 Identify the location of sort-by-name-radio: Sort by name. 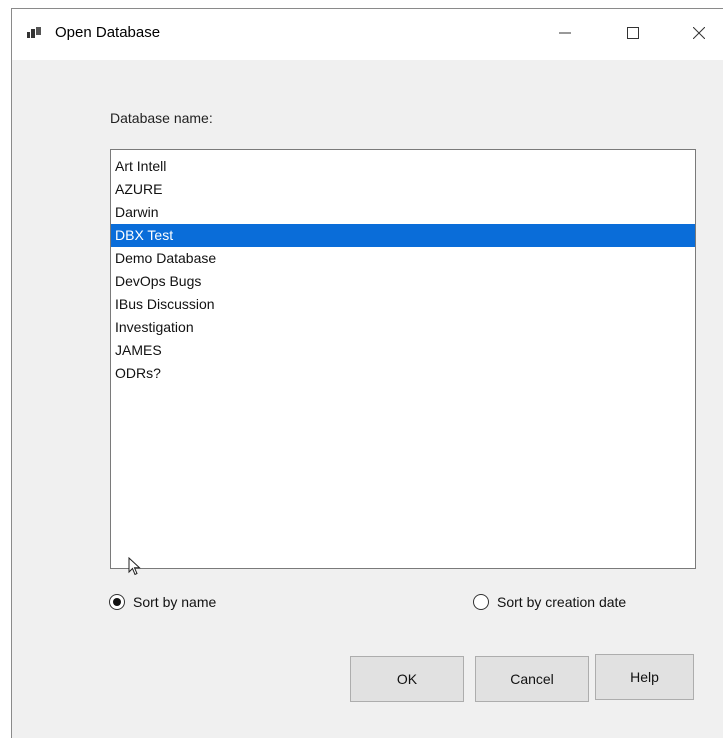
(162, 602).